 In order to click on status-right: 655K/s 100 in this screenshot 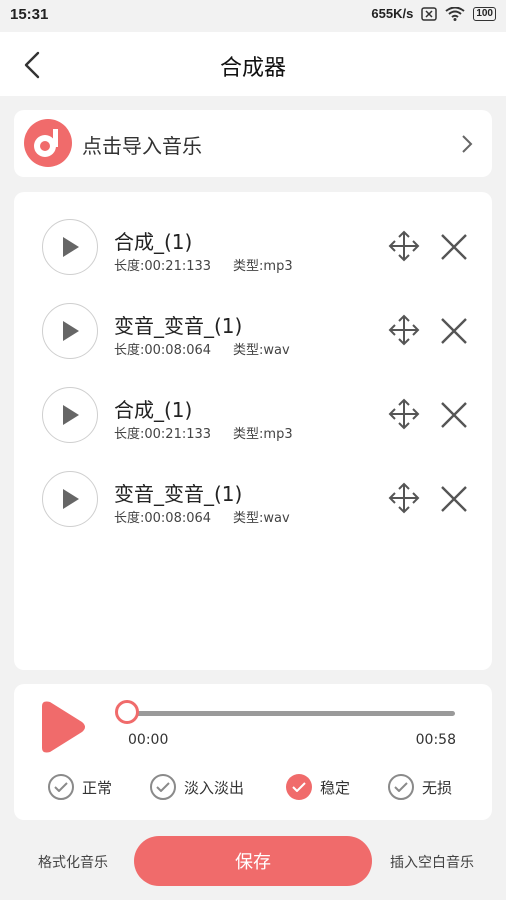, I will do `click(433, 13)`.